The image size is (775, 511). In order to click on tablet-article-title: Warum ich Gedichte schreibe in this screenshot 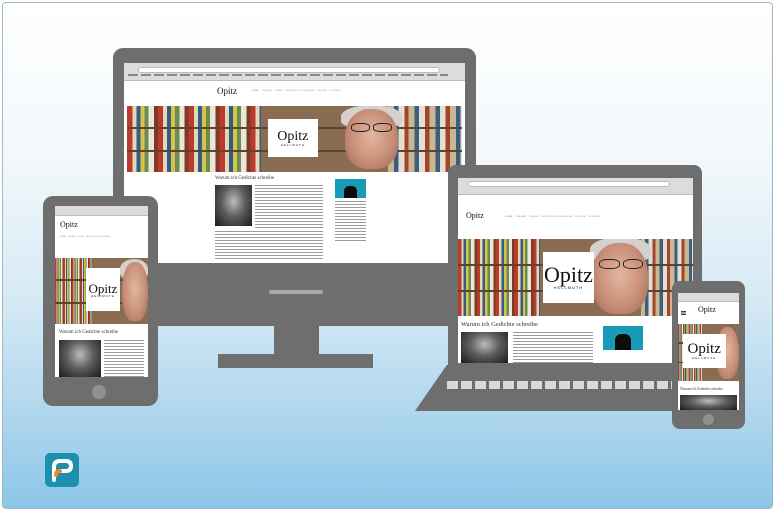, I will do `click(89, 332)`.